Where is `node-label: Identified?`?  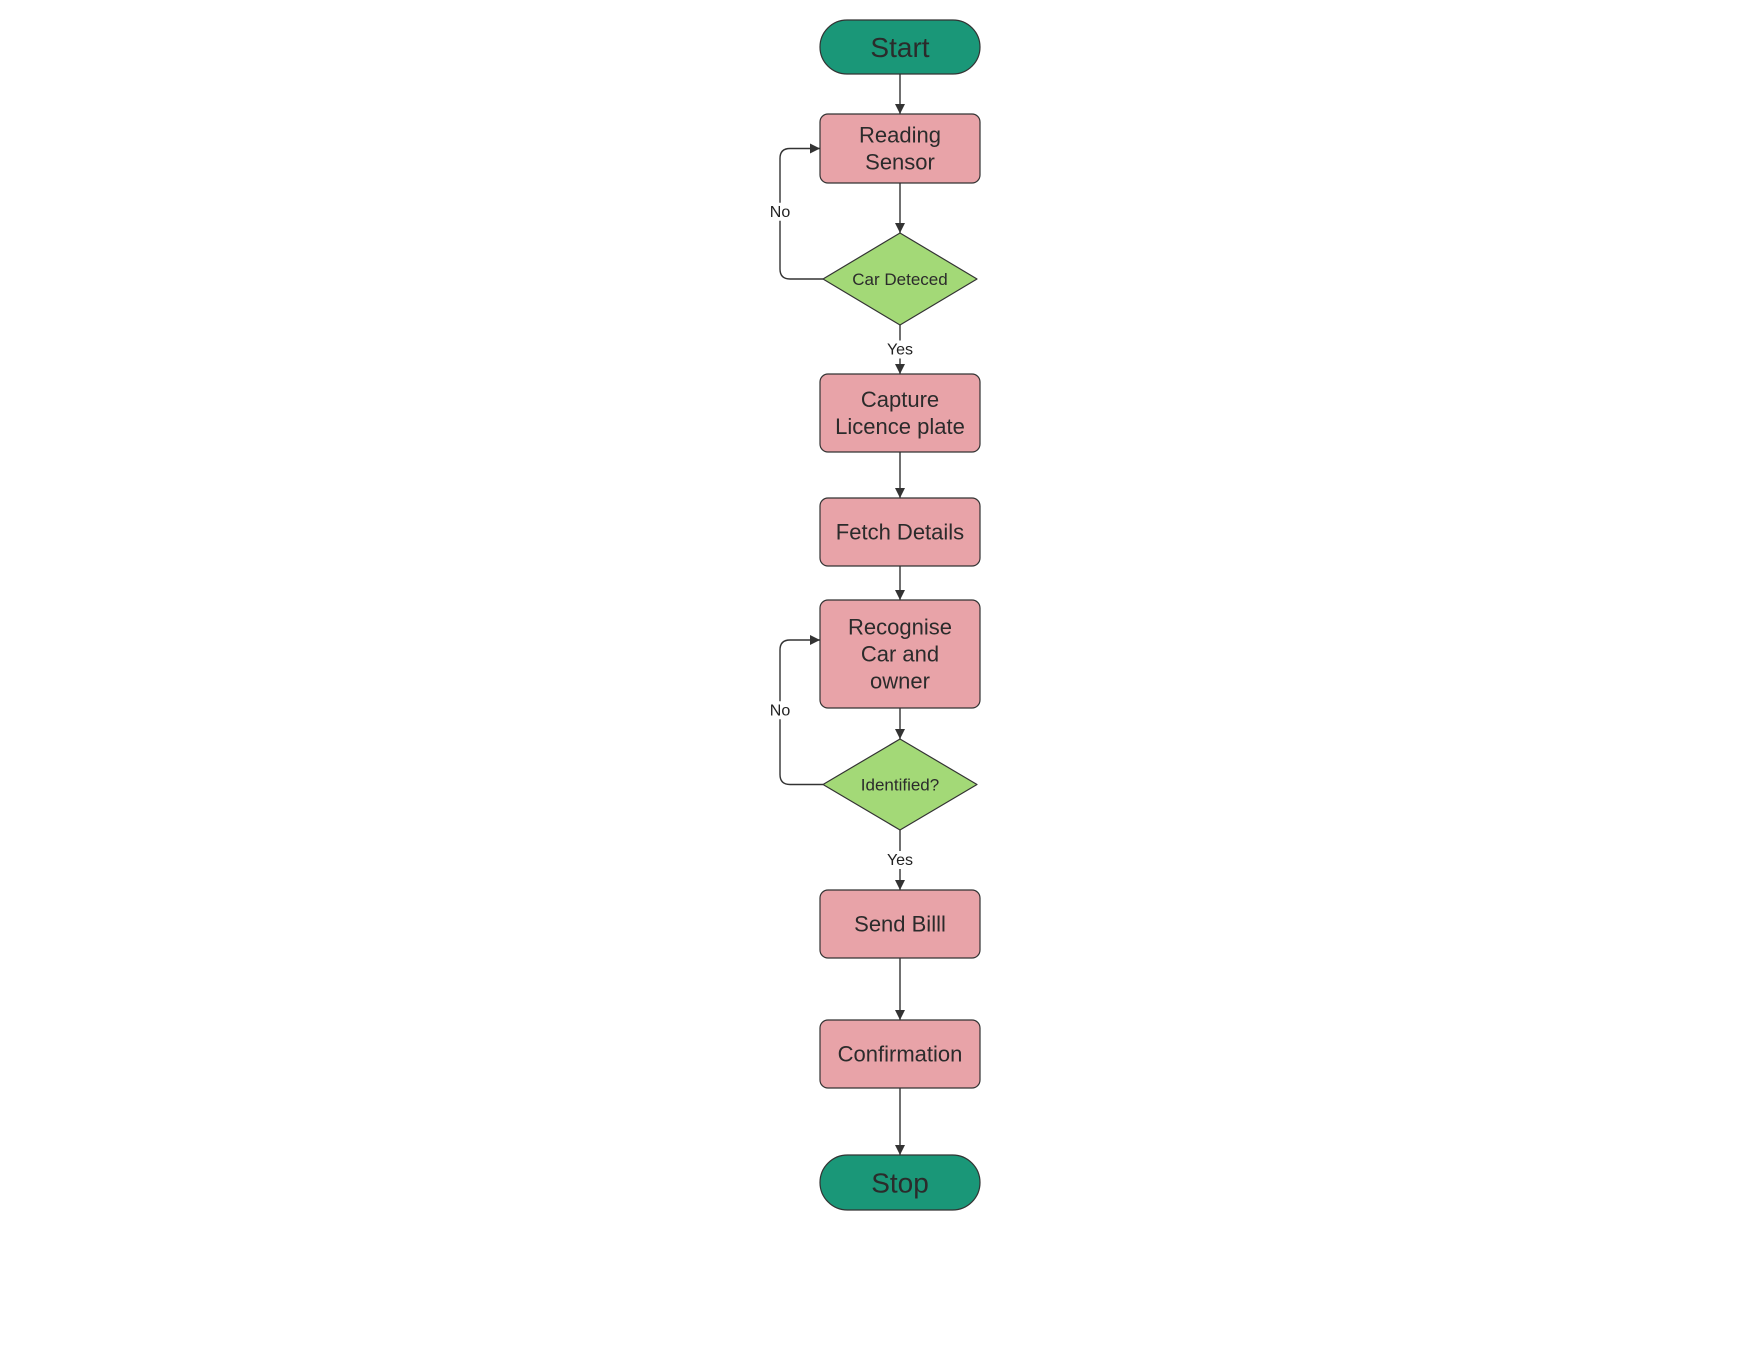
node-label: Identified? is located at coordinates (900, 784).